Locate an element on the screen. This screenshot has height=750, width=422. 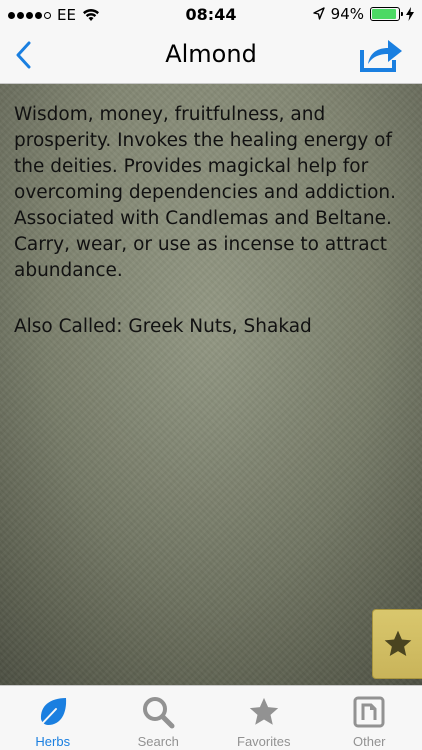
location-arrow-icon is located at coordinates (318, 13).